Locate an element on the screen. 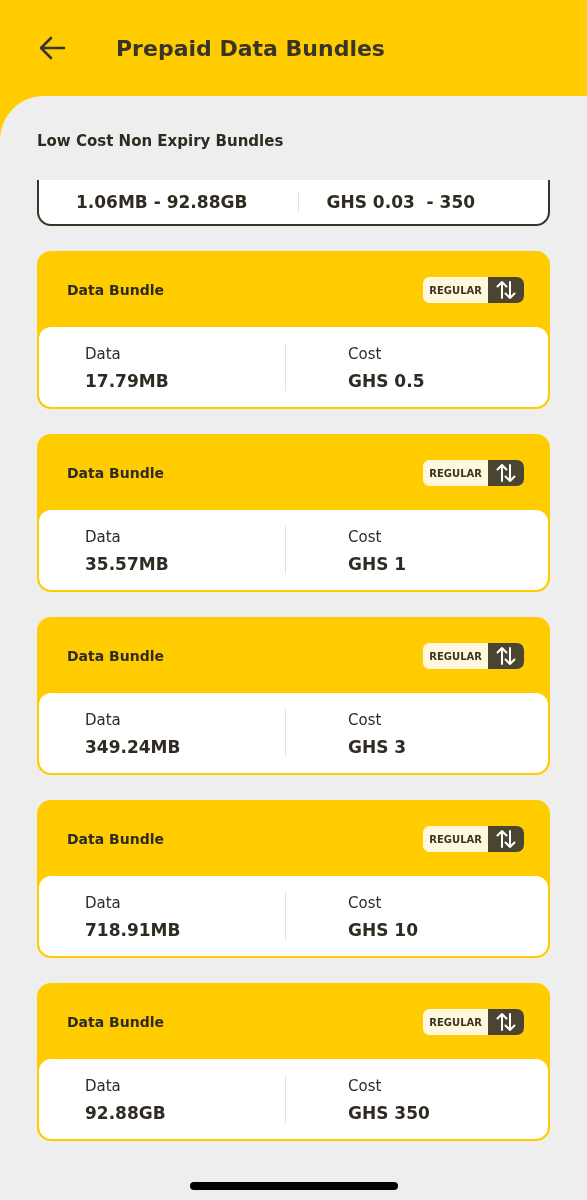 The height and width of the screenshot is (1200, 587). cost-amount: GHS 1 is located at coordinates (378, 564).